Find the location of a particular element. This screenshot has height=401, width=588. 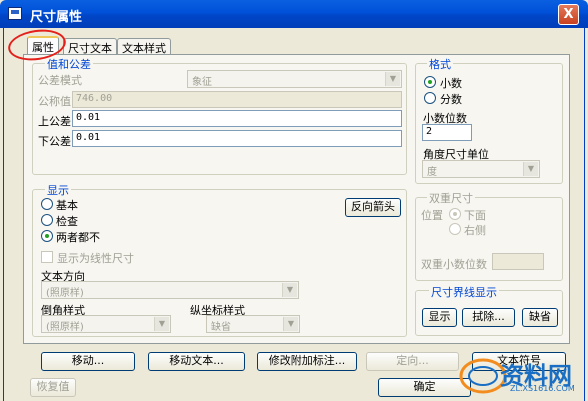

window-title: 尺寸属性 is located at coordinates (56, 17).